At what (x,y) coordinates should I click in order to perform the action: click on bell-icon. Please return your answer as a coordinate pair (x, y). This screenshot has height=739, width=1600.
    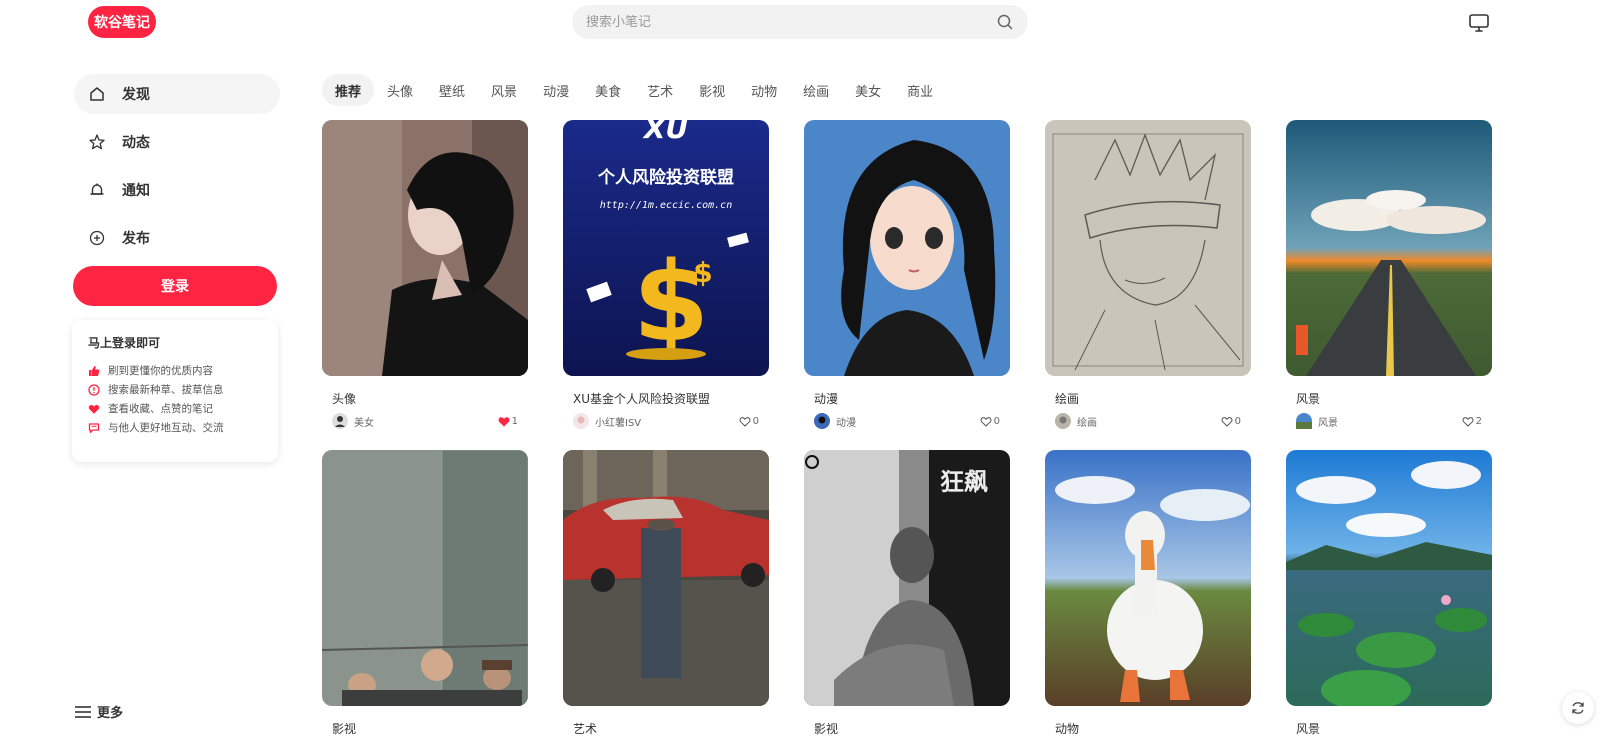
    Looking at the image, I should click on (97, 190).